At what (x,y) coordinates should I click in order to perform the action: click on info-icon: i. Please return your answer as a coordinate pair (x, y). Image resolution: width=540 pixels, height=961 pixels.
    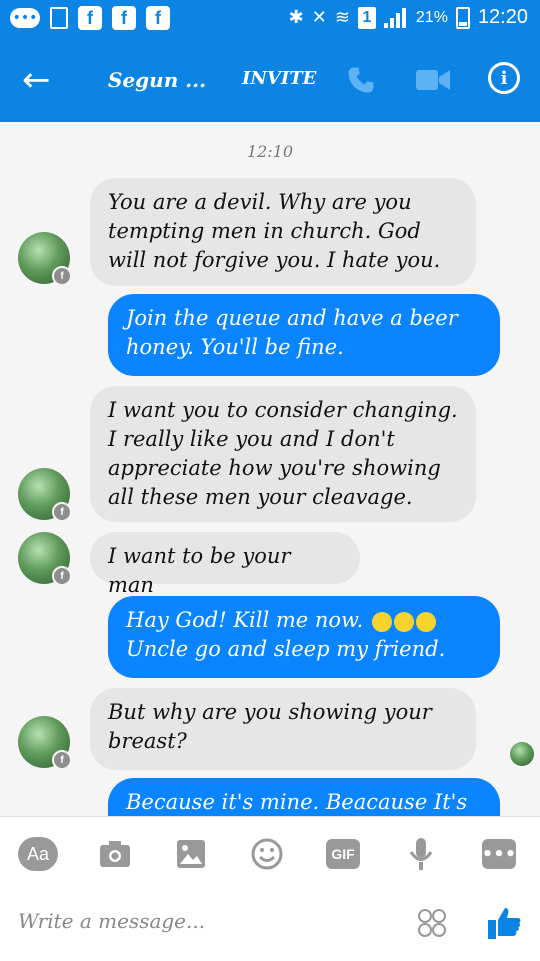
    Looking at the image, I should click on (504, 78).